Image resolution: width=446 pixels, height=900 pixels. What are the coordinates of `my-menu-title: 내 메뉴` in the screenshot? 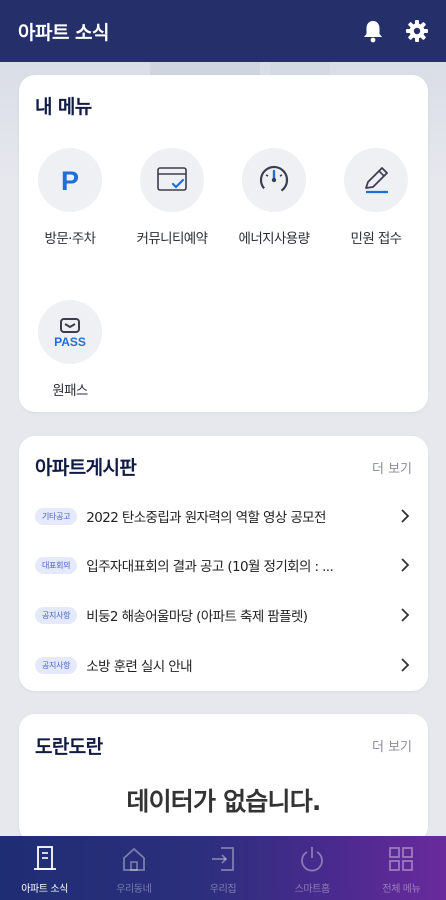 It's located at (63, 107).